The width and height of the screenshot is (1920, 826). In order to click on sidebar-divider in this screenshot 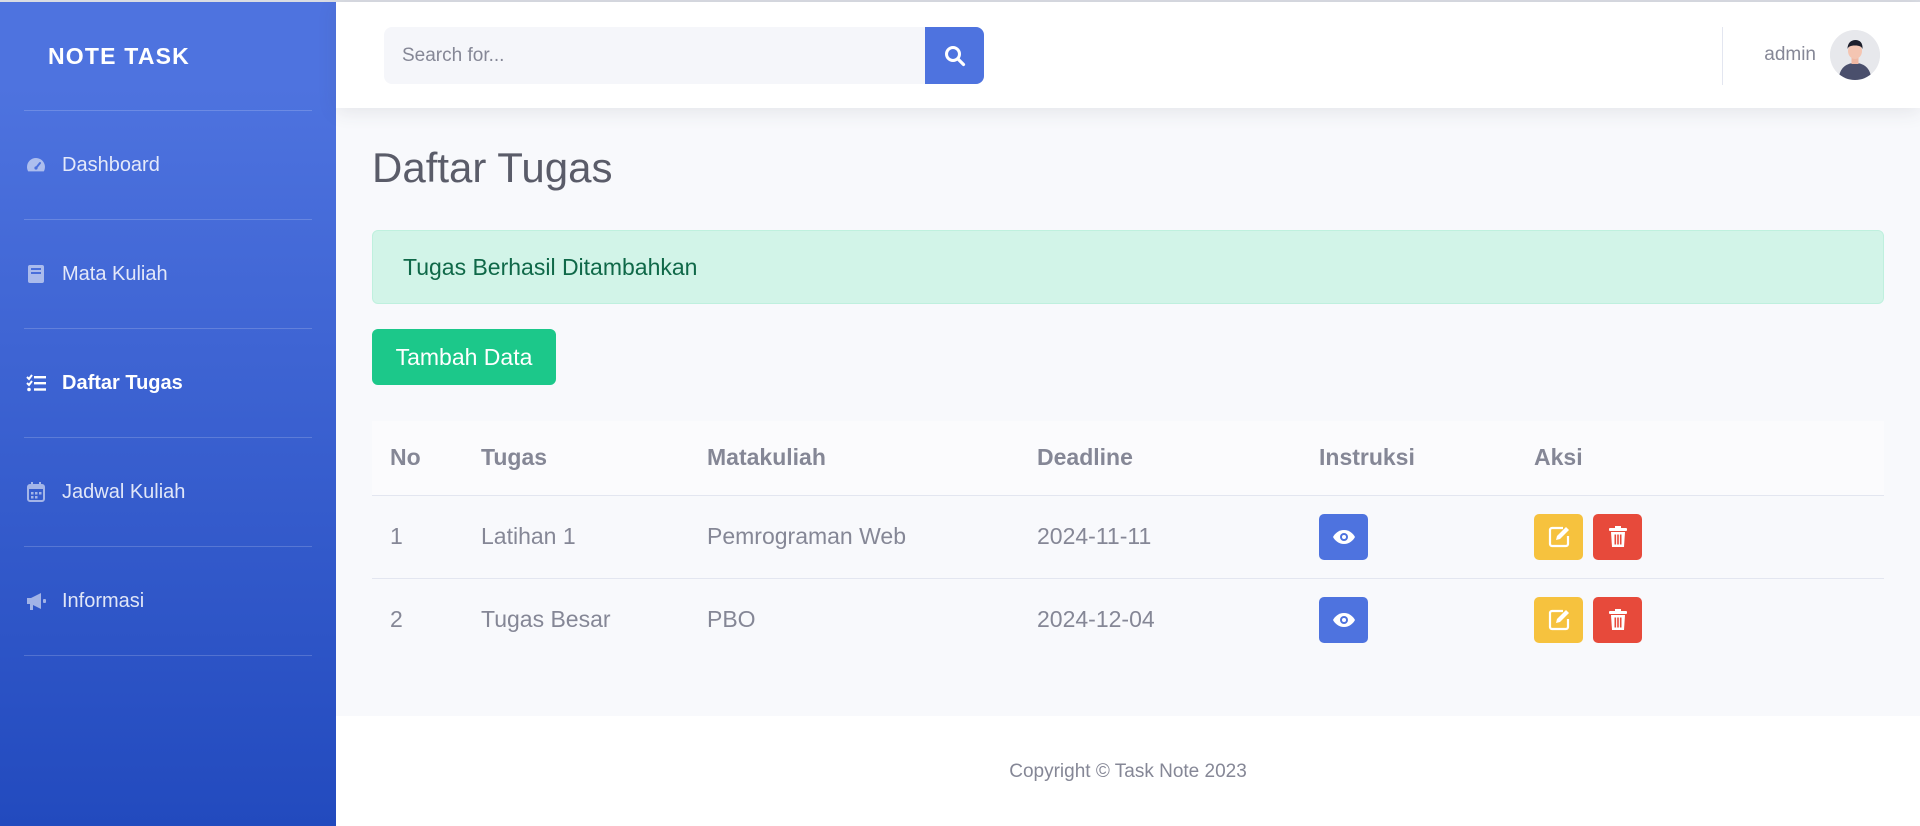, I will do `click(168, 655)`.